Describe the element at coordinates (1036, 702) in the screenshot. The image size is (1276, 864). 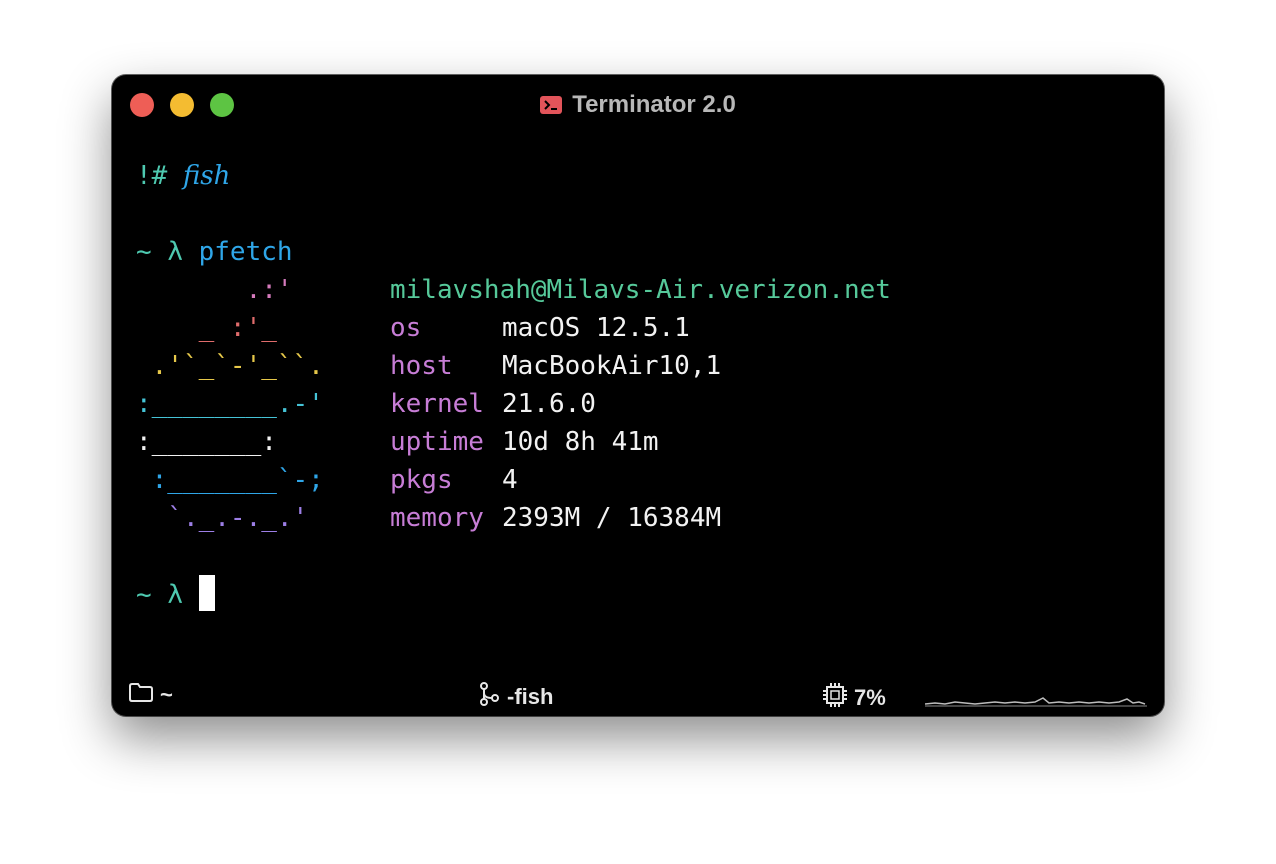
I see `cpu-sparkline` at that location.